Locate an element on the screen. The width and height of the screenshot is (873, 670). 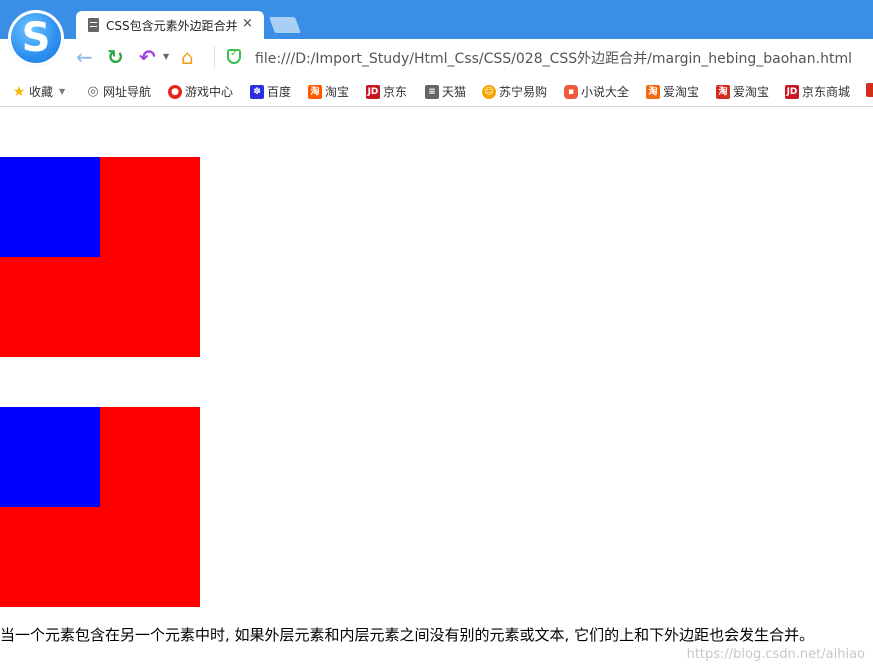
bookmark-label: 百度 is located at coordinates (279, 92).